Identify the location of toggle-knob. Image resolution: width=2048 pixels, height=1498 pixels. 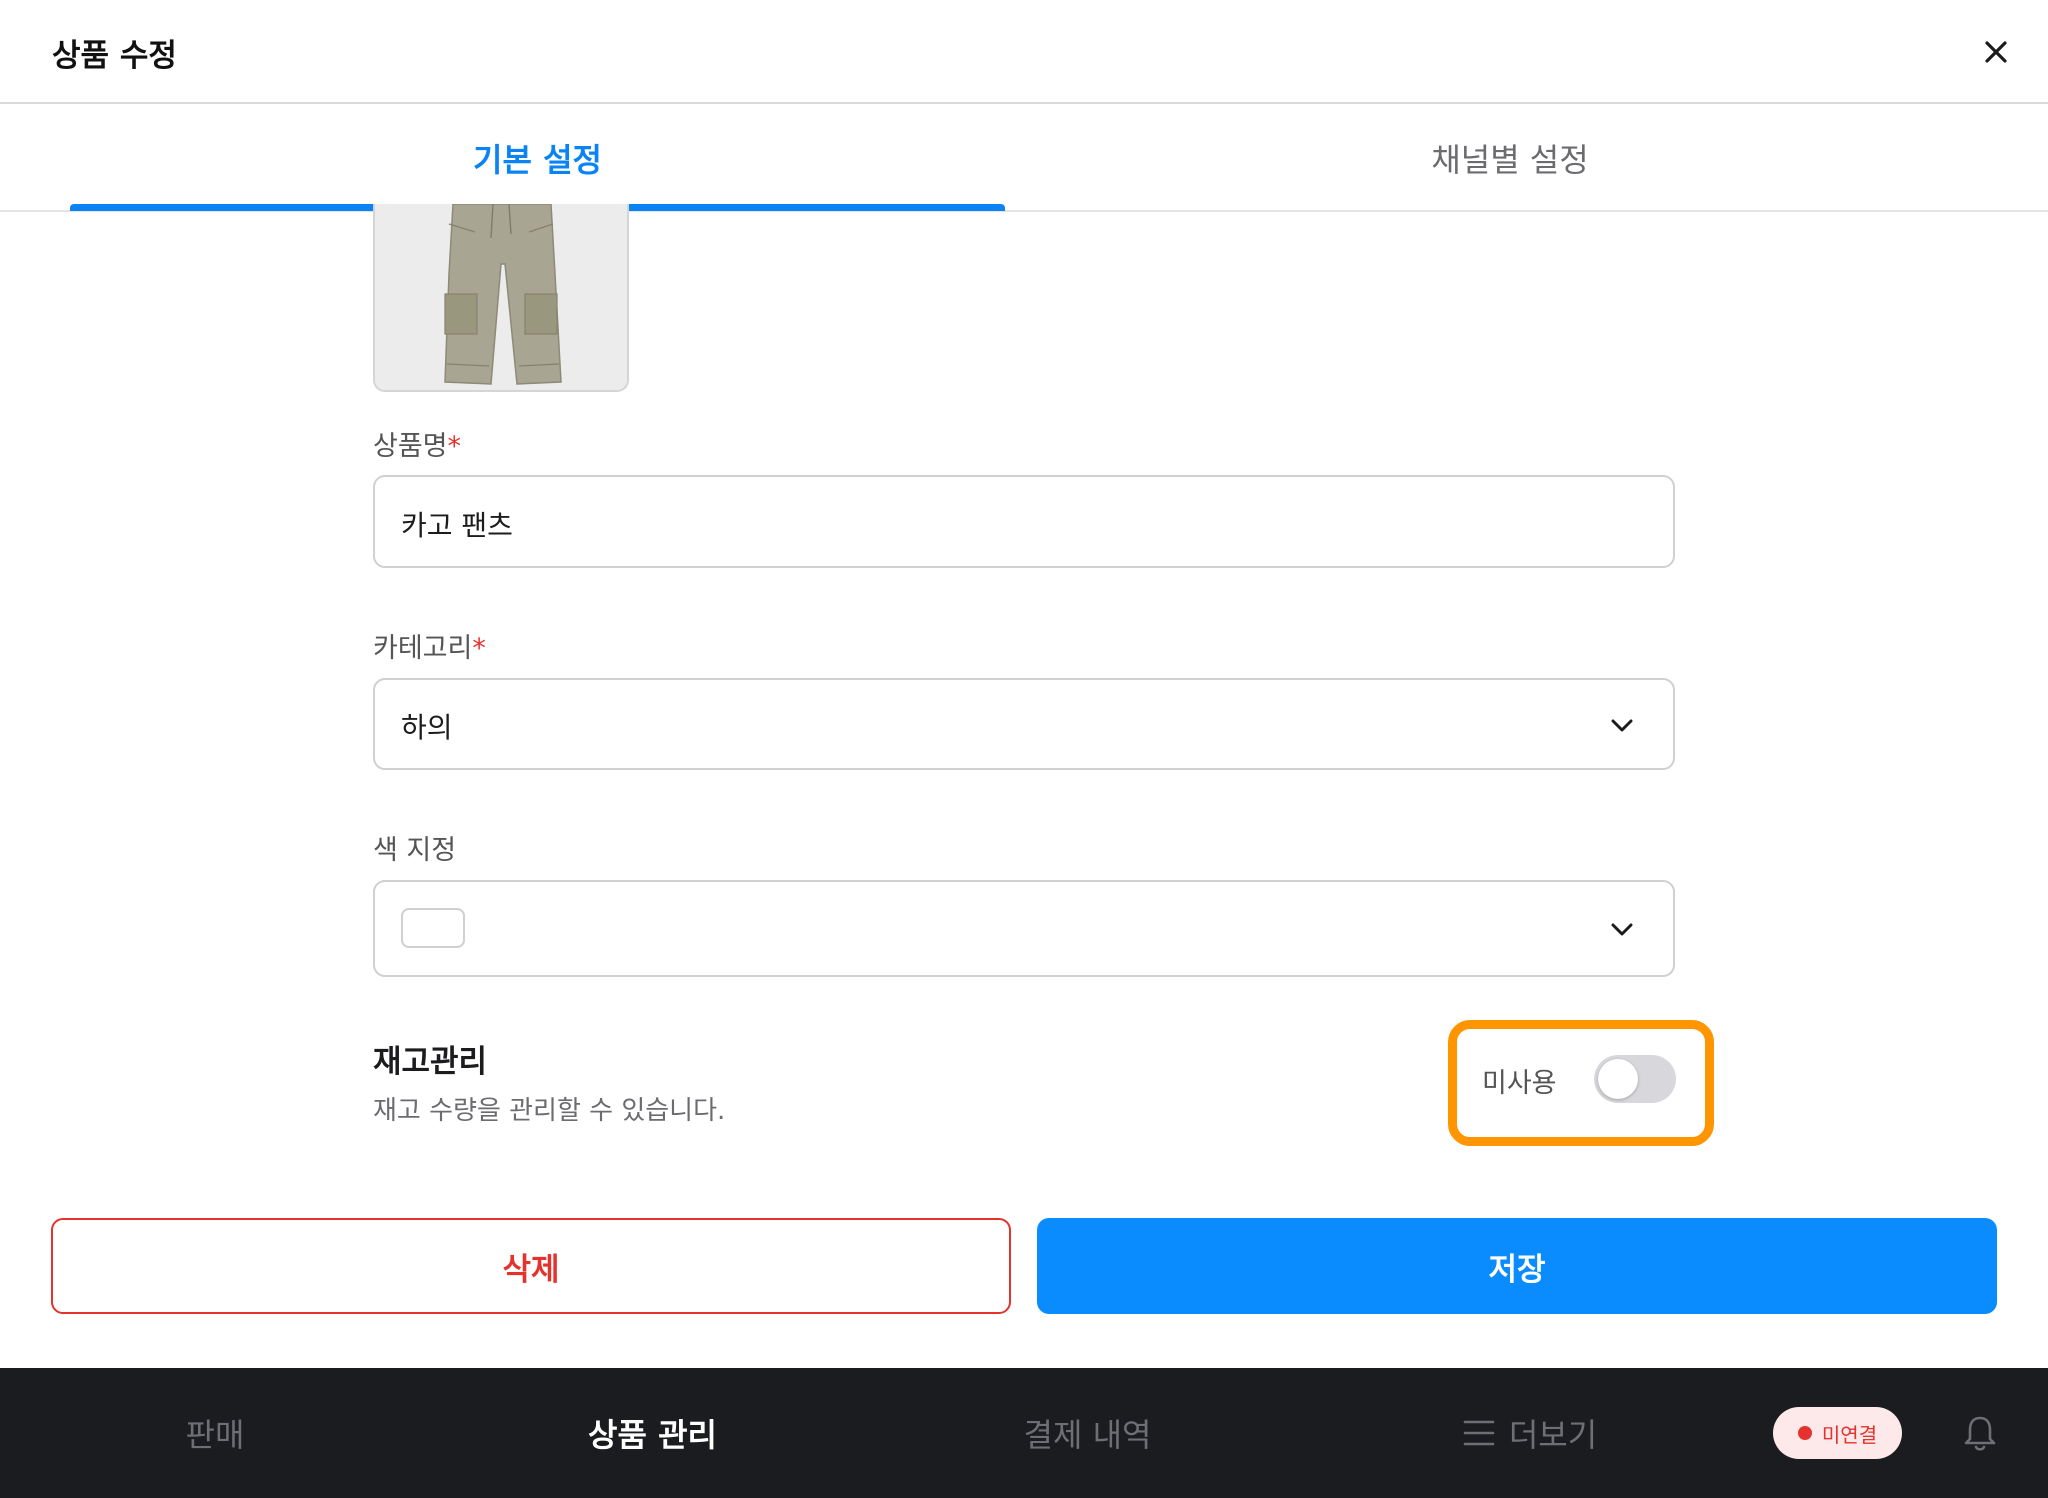
(1618, 1079).